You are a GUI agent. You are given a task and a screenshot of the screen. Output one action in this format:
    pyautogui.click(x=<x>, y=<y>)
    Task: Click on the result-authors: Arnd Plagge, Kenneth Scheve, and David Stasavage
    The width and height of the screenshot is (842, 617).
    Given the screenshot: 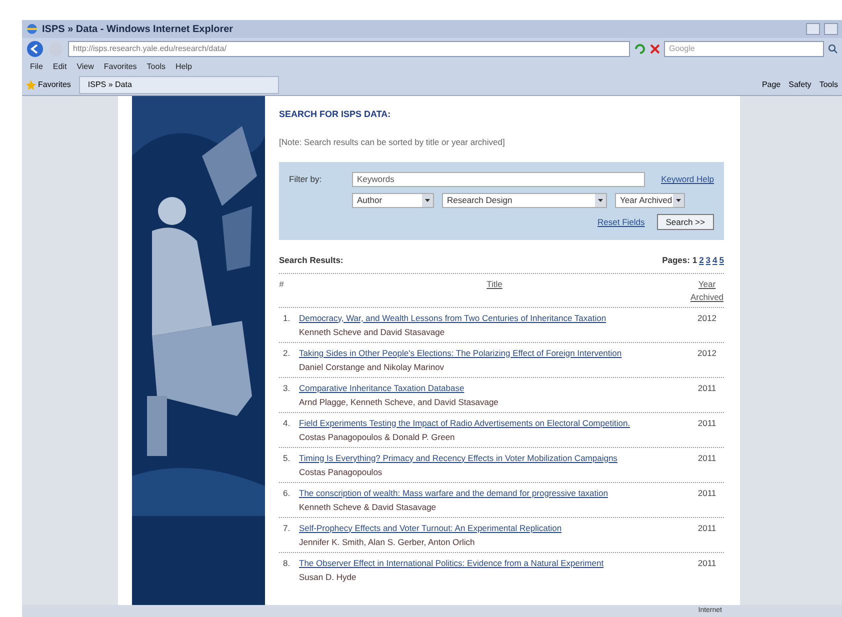 What is the action you would take?
    pyautogui.click(x=399, y=402)
    